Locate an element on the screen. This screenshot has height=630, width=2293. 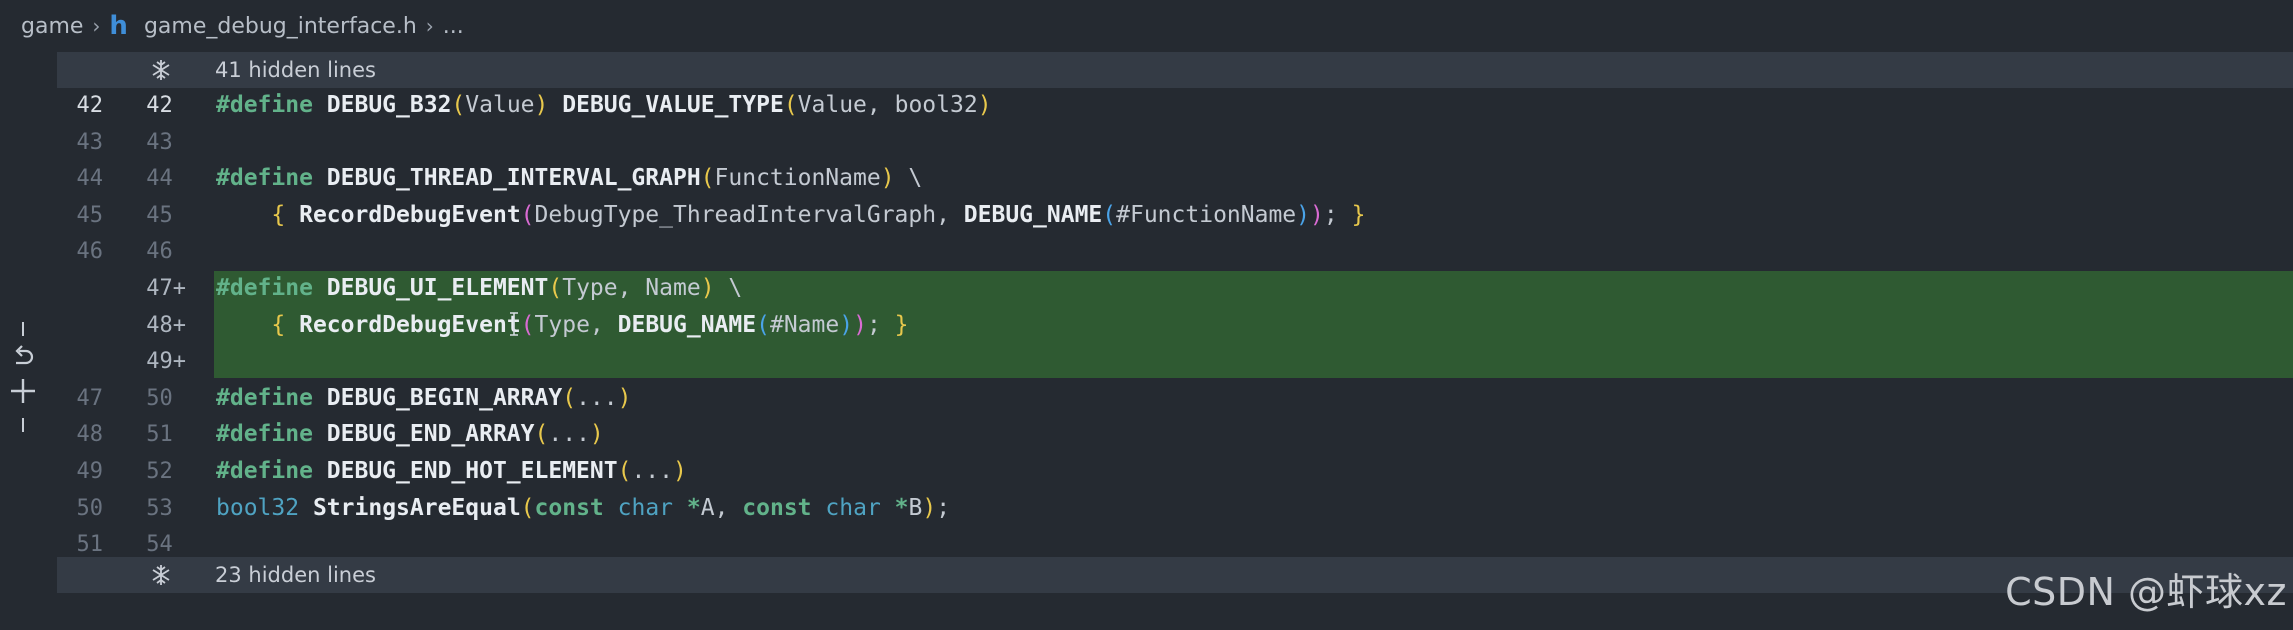
original-line-number: 42 is located at coordinates (90, 105).